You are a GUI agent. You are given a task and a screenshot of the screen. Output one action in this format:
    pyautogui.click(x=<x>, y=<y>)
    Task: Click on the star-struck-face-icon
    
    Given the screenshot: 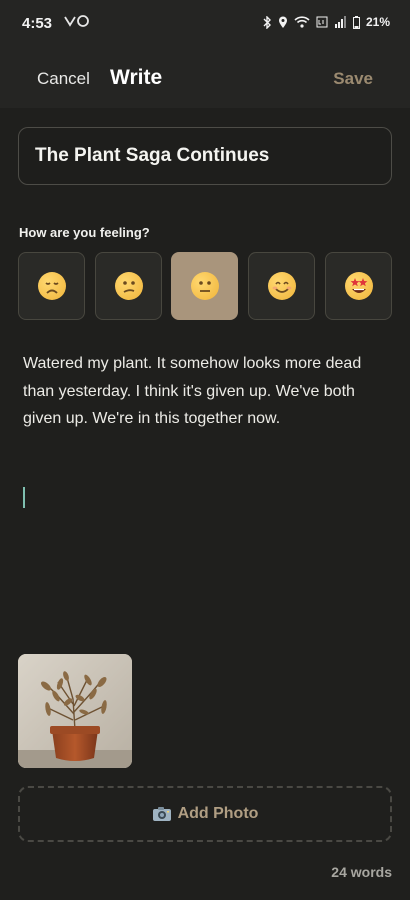 What is the action you would take?
    pyautogui.click(x=358, y=286)
    